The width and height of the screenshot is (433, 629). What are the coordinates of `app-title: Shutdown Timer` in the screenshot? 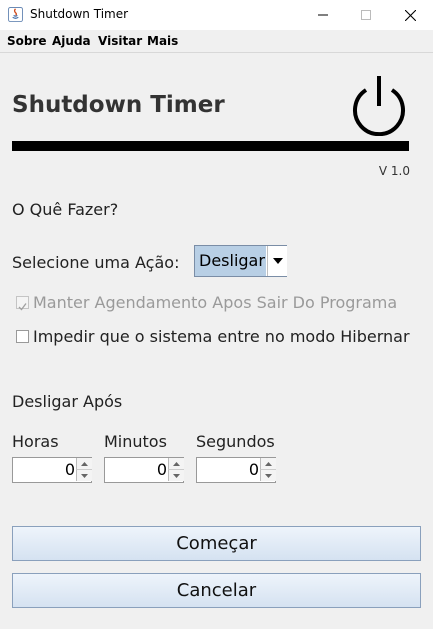 It's located at (118, 105).